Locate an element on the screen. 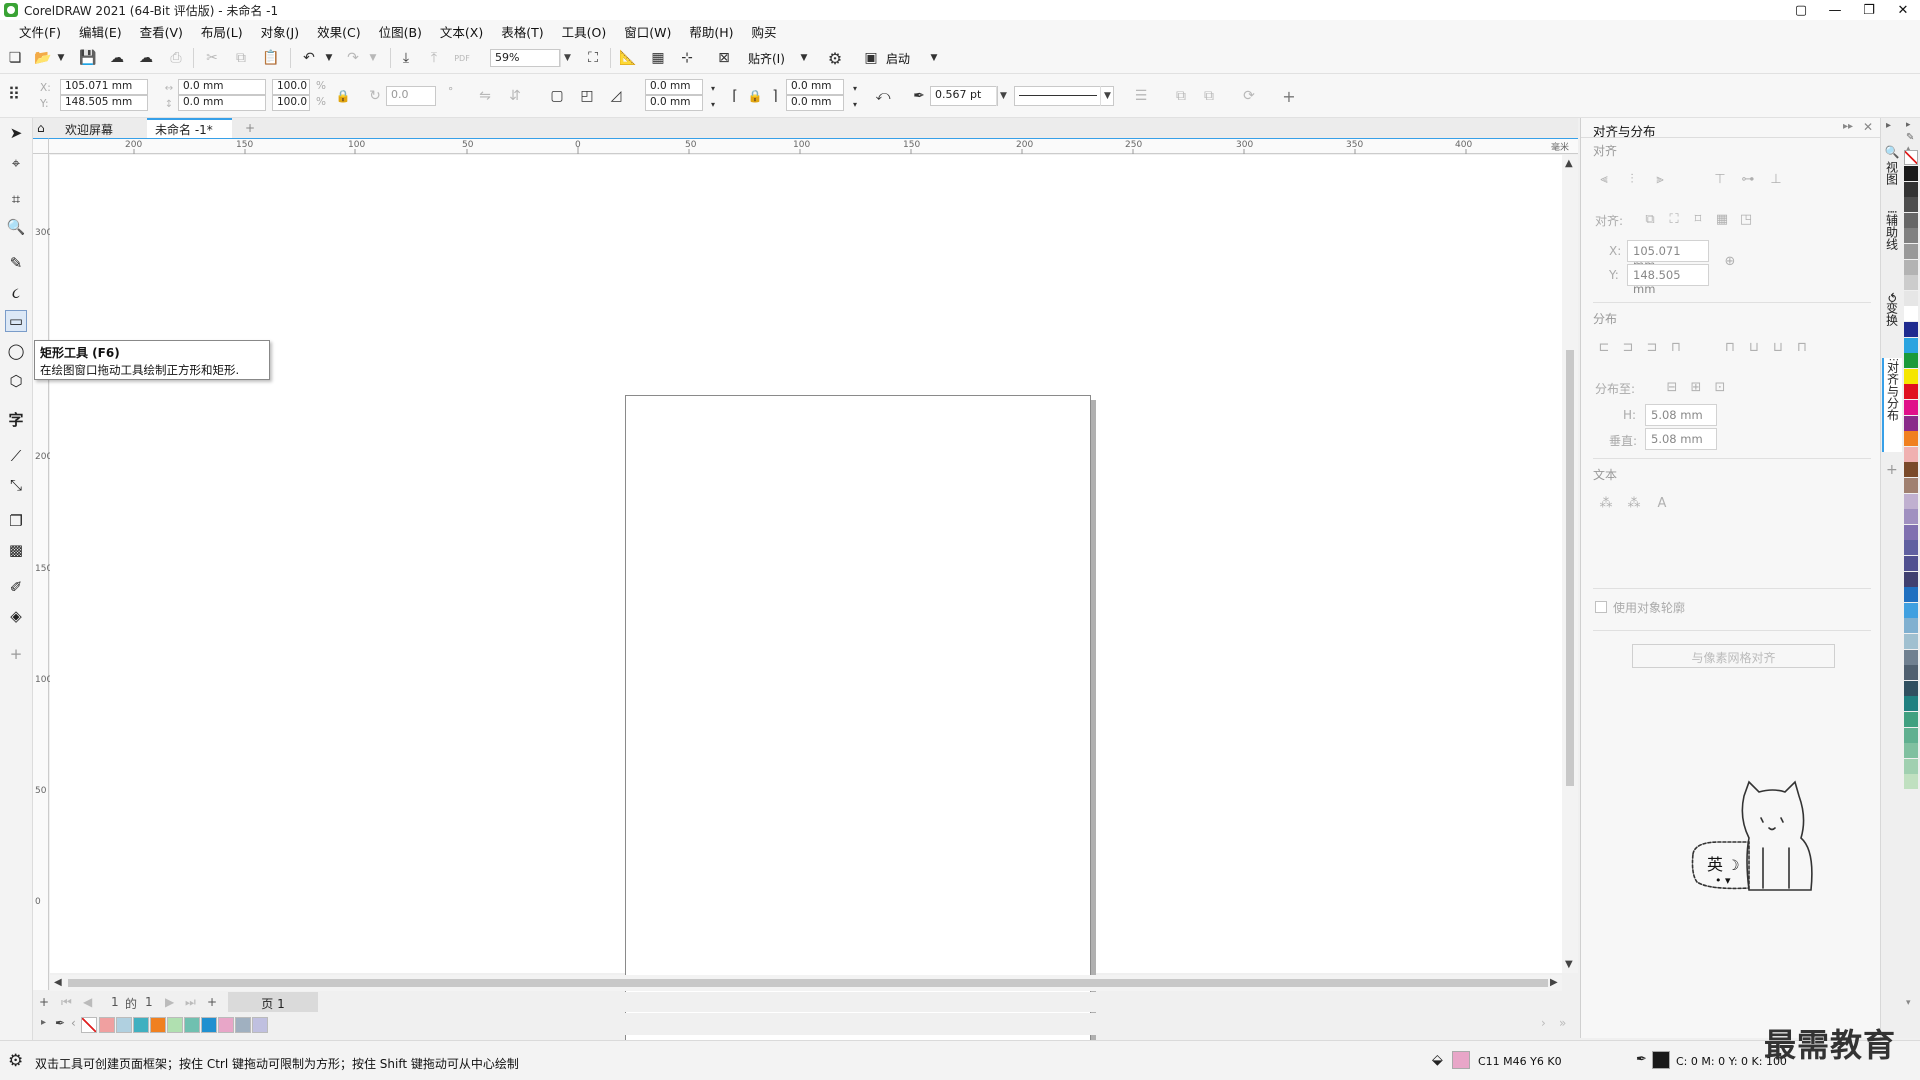 The width and height of the screenshot is (1920, 1080). zoom-dropdown-icon: ▼ is located at coordinates (567, 58).